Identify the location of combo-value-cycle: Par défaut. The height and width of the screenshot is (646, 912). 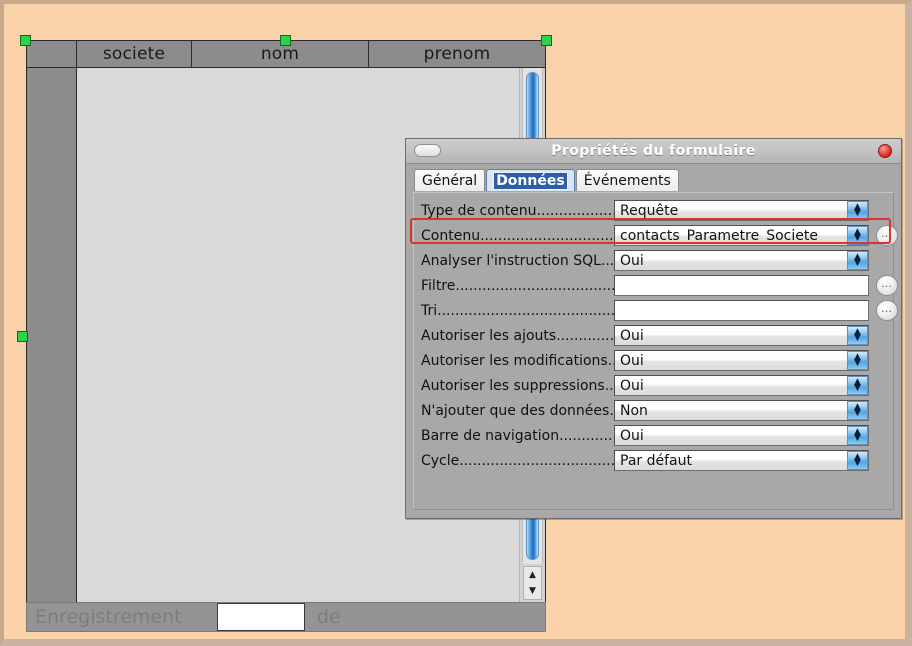
(656, 460).